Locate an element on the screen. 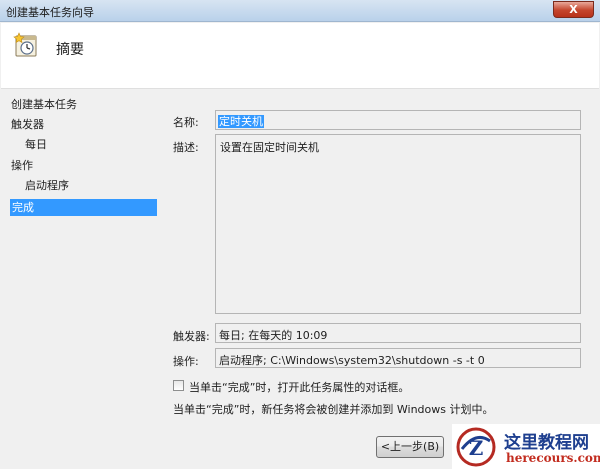 The image size is (600, 469). back-button: <上一步(B) is located at coordinates (410, 447).